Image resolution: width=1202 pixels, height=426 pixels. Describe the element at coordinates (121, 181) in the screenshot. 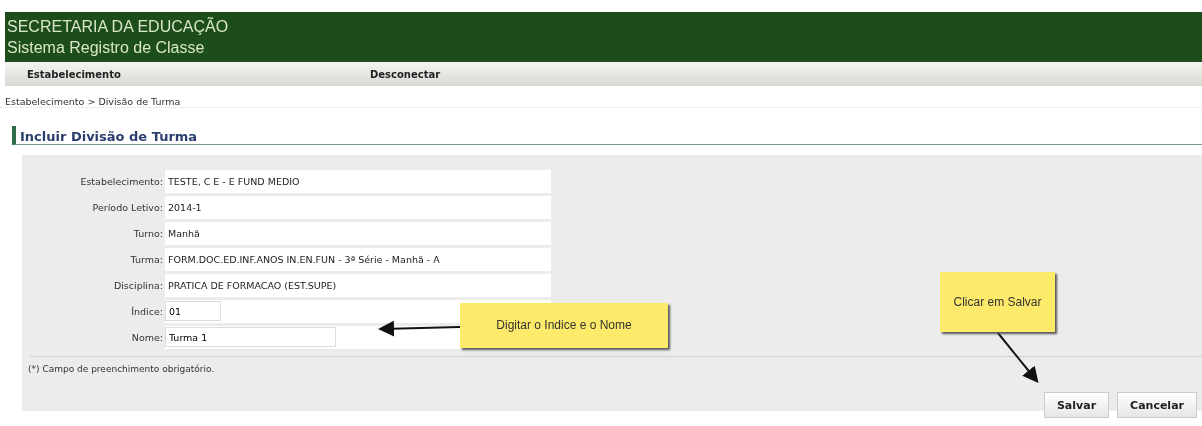

I see `field-label: Estabelecimento:` at that location.